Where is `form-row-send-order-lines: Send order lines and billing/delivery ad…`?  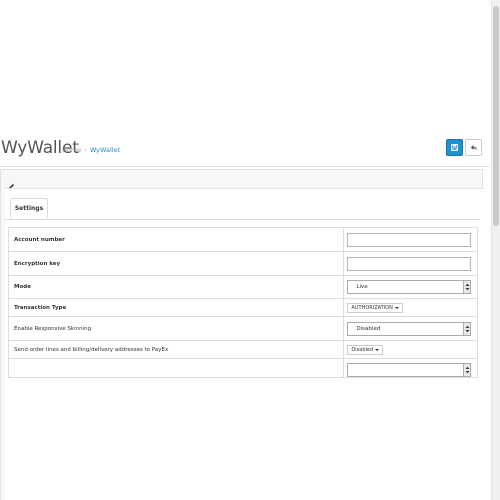
form-row-send-order-lines: Send order lines and billing/delivery ad… is located at coordinates (242, 349).